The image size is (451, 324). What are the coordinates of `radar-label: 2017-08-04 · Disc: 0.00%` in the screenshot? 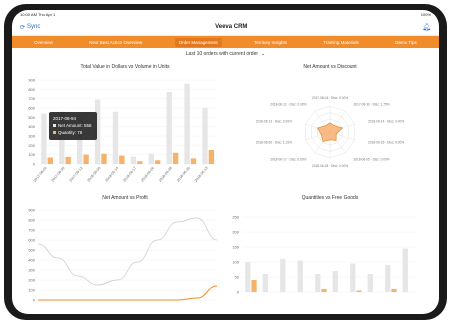 It's located at (330, 98).